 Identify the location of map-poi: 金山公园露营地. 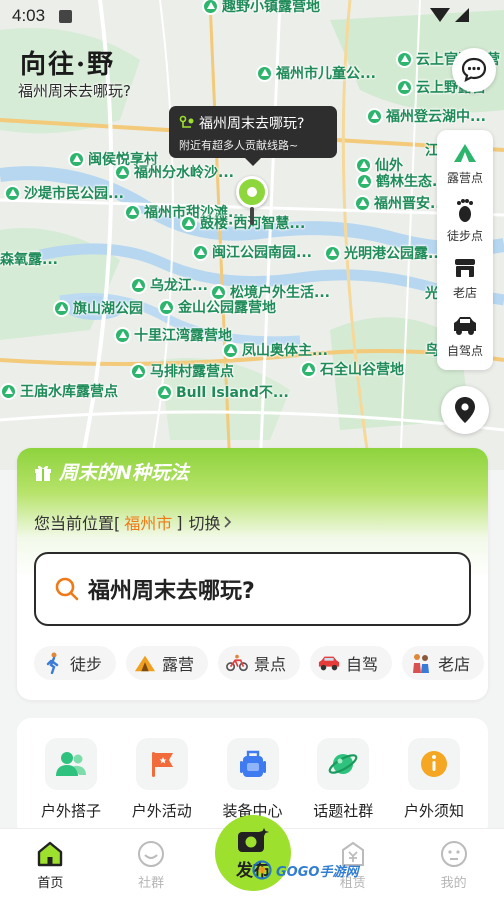
(217, 307).